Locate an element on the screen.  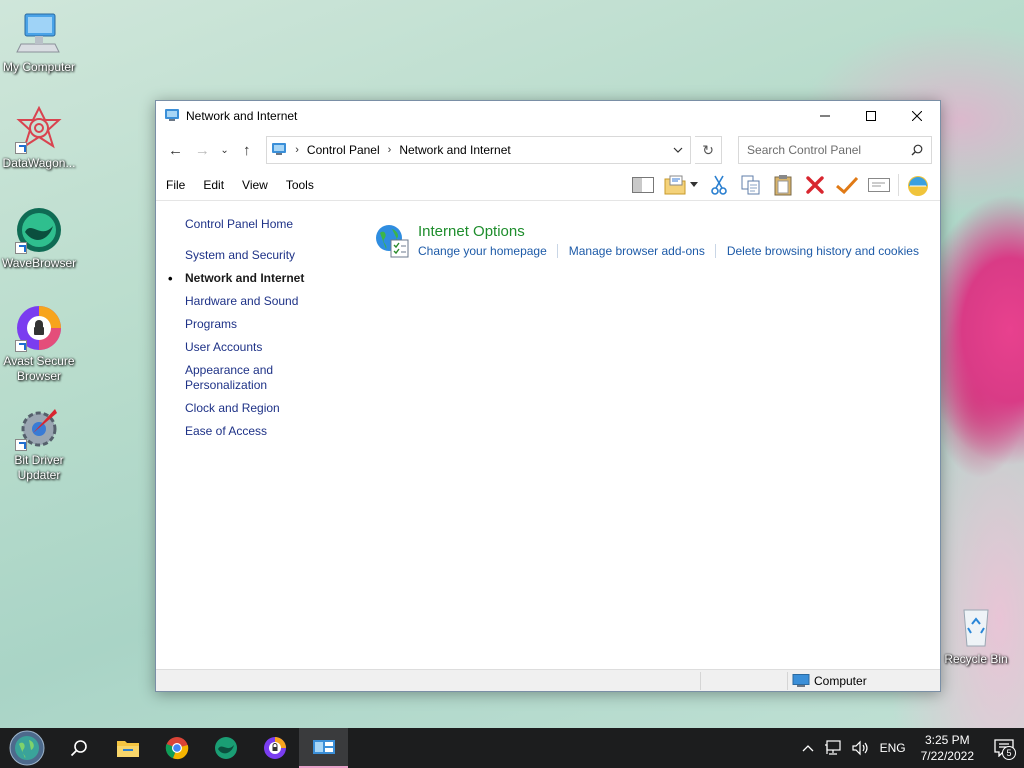
properties-button is located at coordinates (847, 185).